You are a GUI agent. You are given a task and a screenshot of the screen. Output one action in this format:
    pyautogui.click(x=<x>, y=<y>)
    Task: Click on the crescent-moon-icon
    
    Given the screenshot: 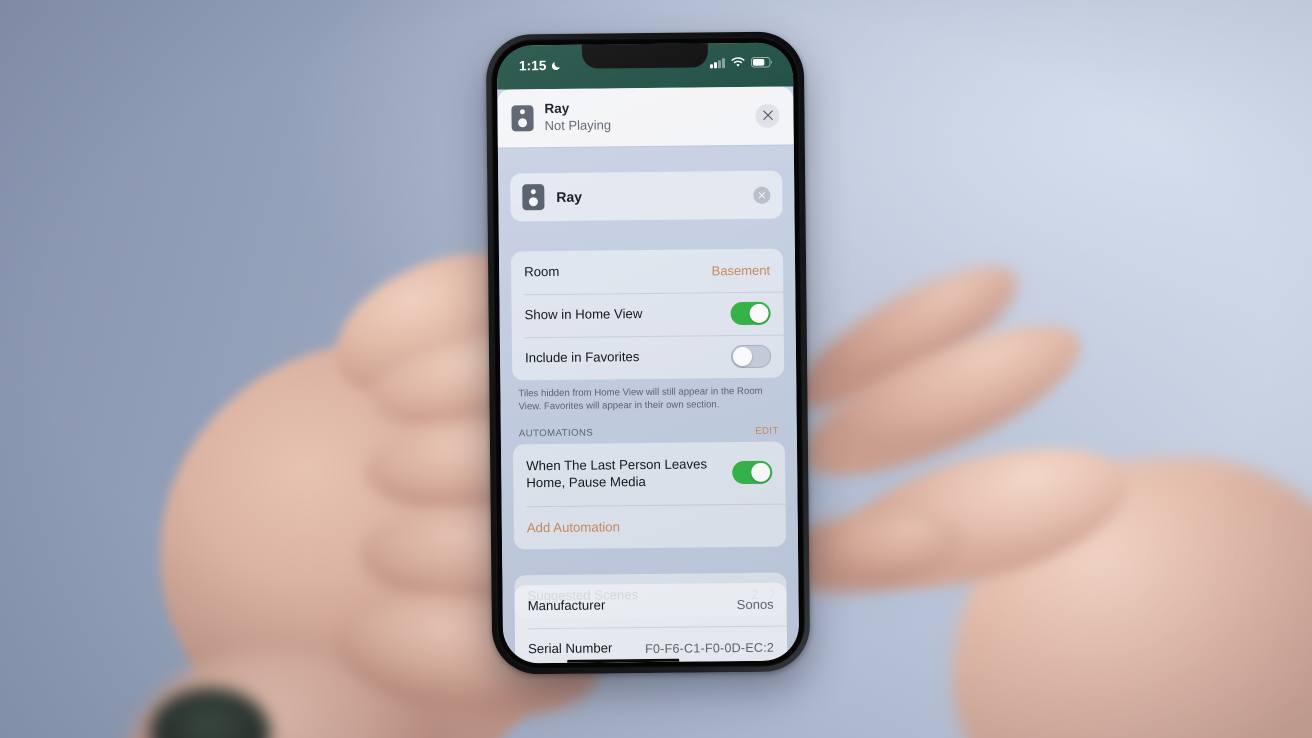 What is the action you would take?
    pyautogui.click(x=556, y=66)
    